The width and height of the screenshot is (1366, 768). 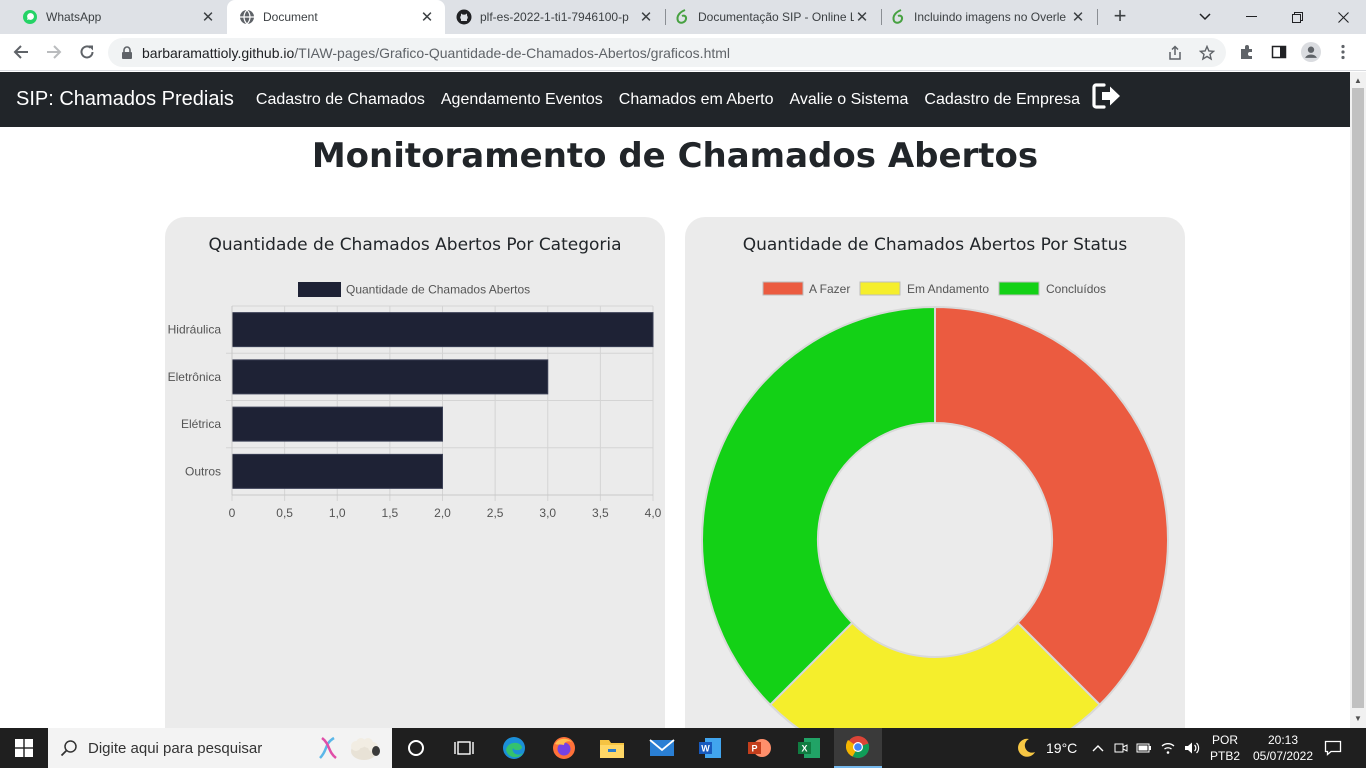 What do you see at coordinates (349, 748) in the screenshot?
I see `search-highlight-illustration-icon` at bounding box center [349, 748].